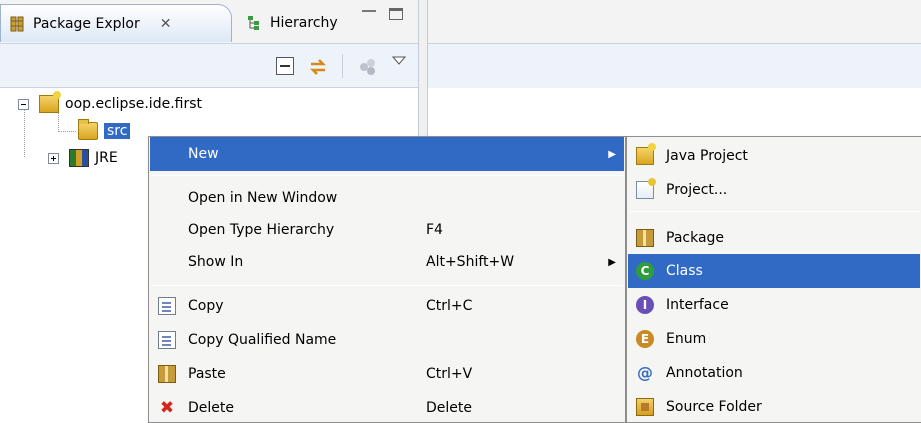 This screenshot has width=921, height=423. I want to click on src-label: src, so click(117, 131).